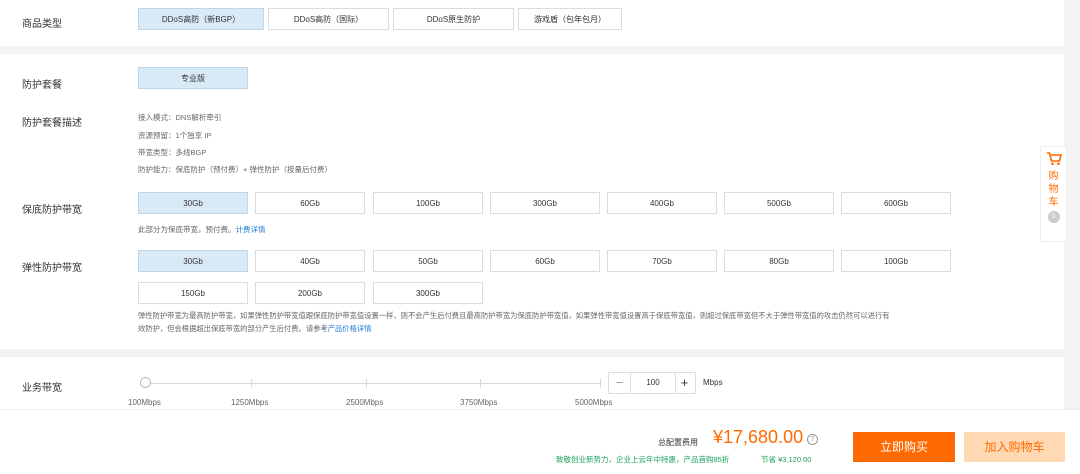  What do you see at coordinates (1053, 217) in the screenshot?
I see `cart-count-badge: 0` at bounding box center [1053, 217].